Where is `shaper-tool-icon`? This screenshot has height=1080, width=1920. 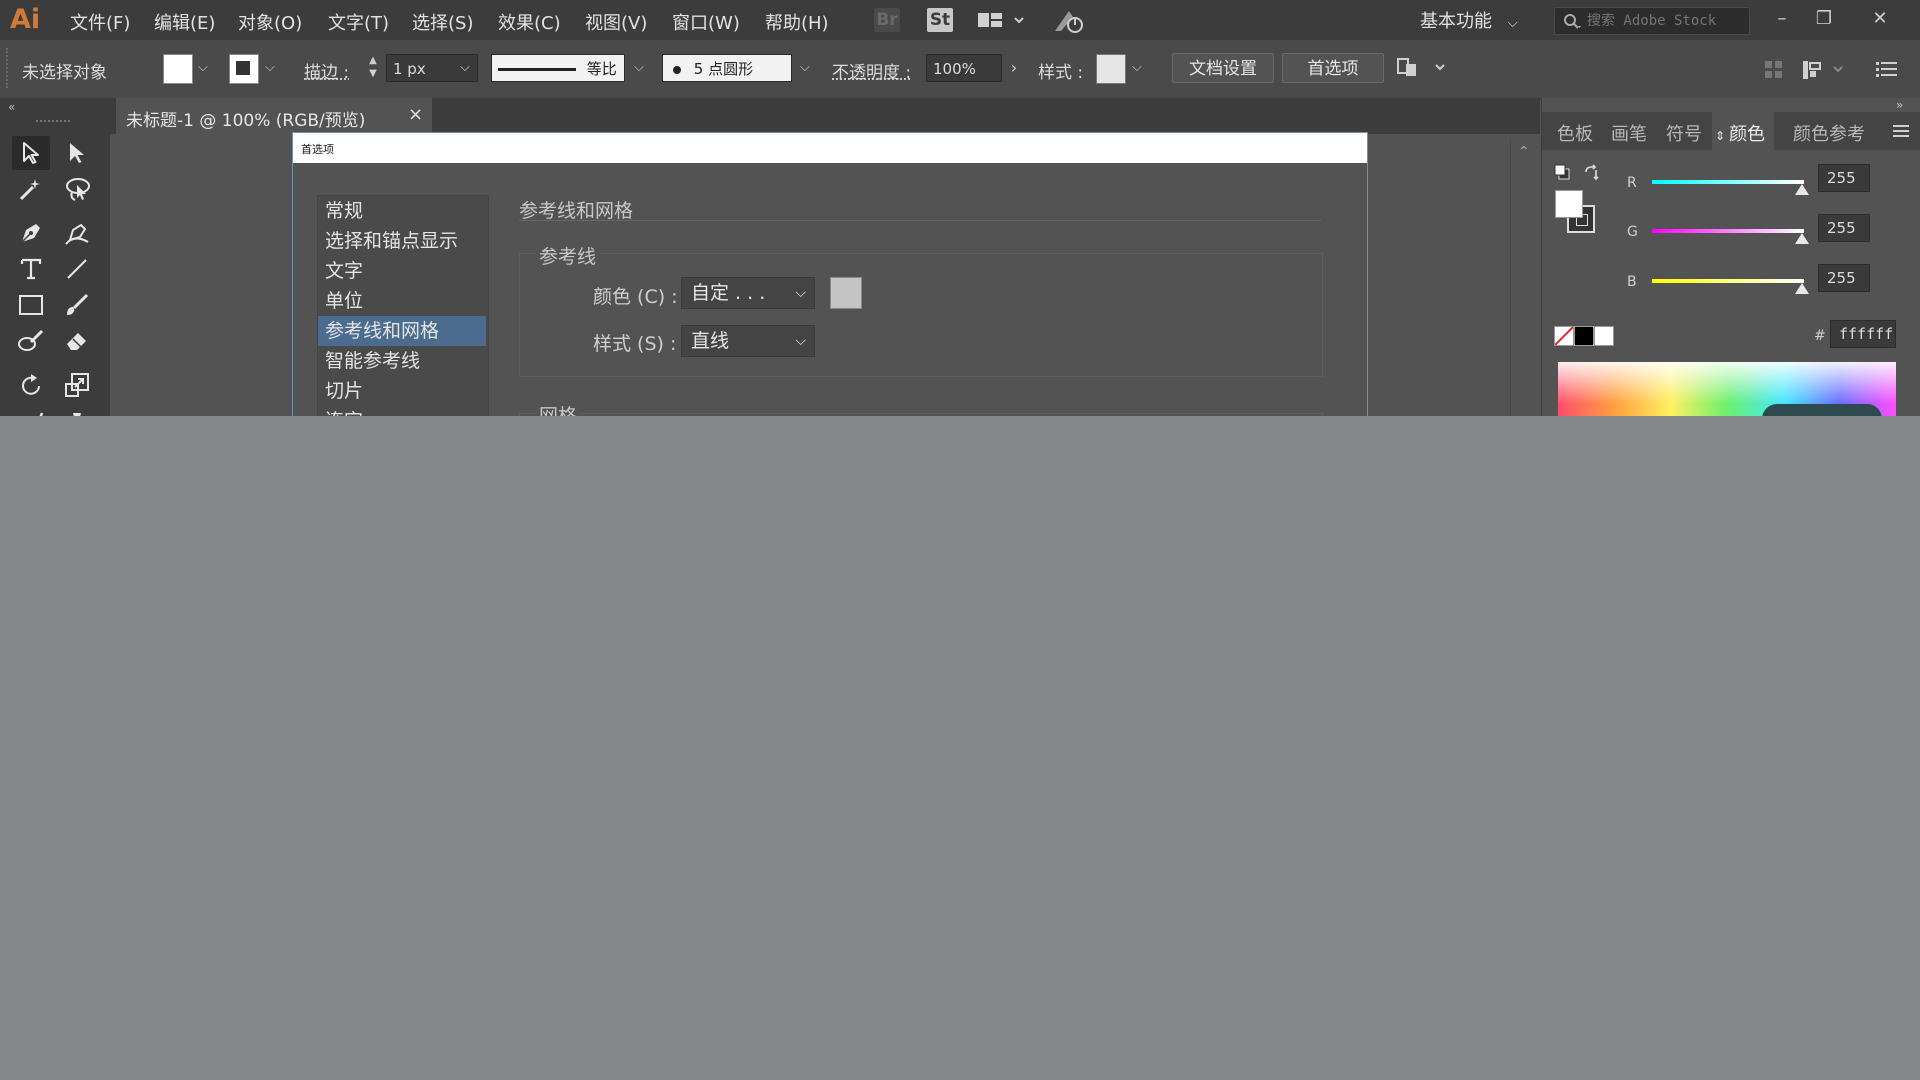 shaper-tool-icon is located at coordinates (31, 341).